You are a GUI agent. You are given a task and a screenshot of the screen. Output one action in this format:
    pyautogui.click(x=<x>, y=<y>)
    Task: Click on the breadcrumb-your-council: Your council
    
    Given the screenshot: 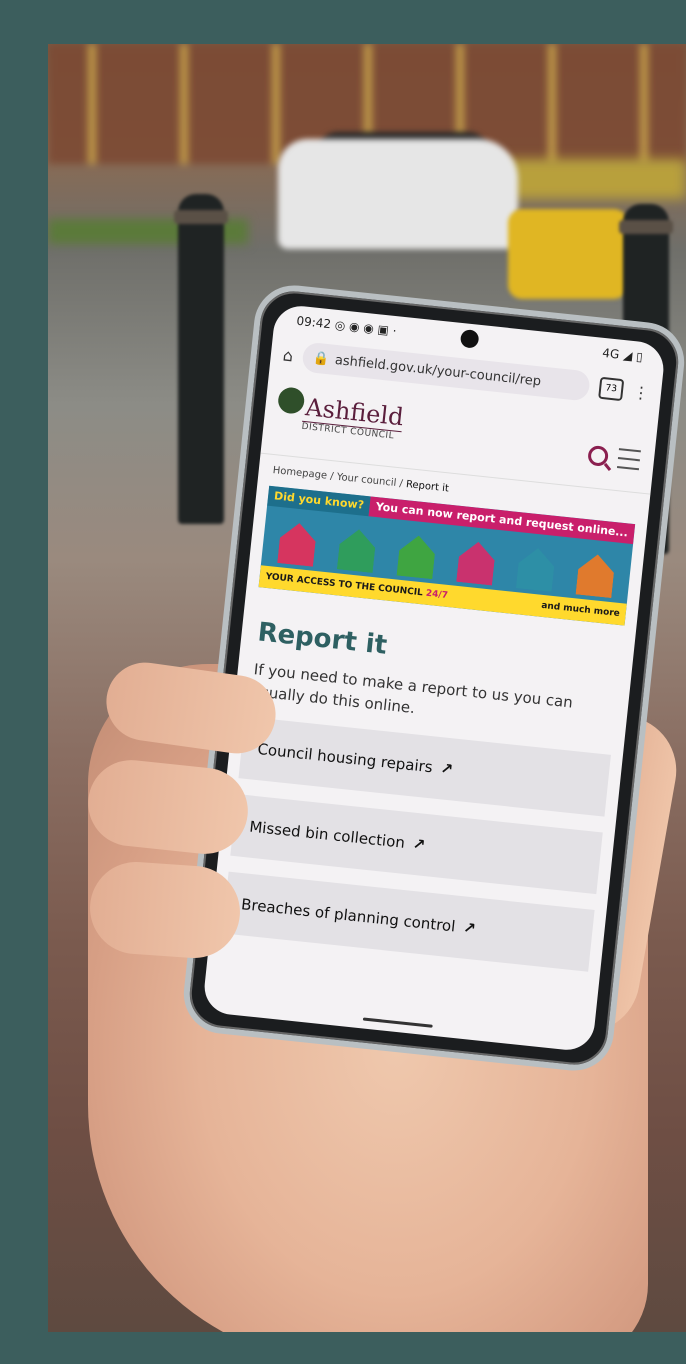 What is the action you would take?
    pyautogui.click(x=366, y=480)
    